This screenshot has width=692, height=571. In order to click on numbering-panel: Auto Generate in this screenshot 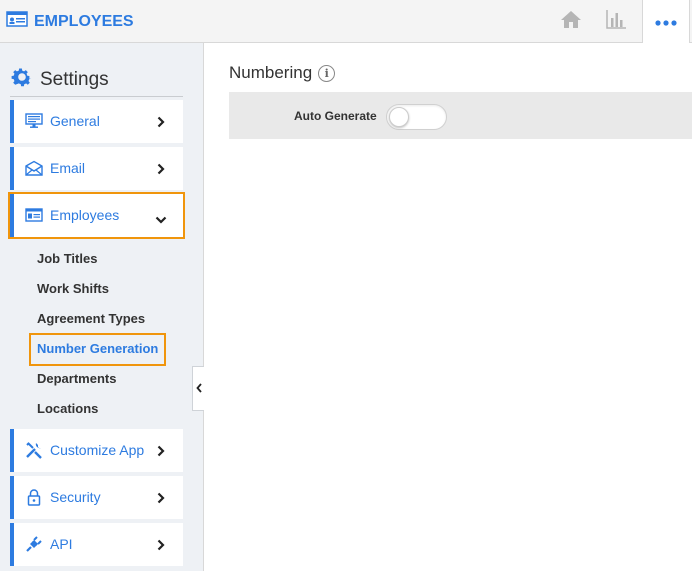, I will do `click(460, 115)`.